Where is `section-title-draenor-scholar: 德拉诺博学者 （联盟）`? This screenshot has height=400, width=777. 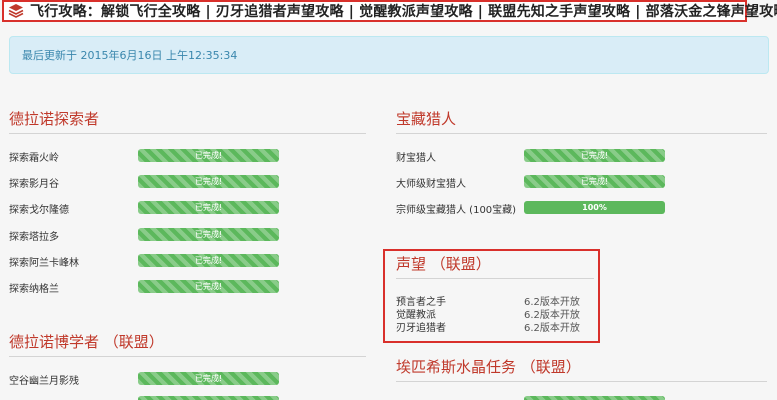
section-title-draenor-scholar: 德拉诺博学者 （联盟） is located at coordinates (86, 342).